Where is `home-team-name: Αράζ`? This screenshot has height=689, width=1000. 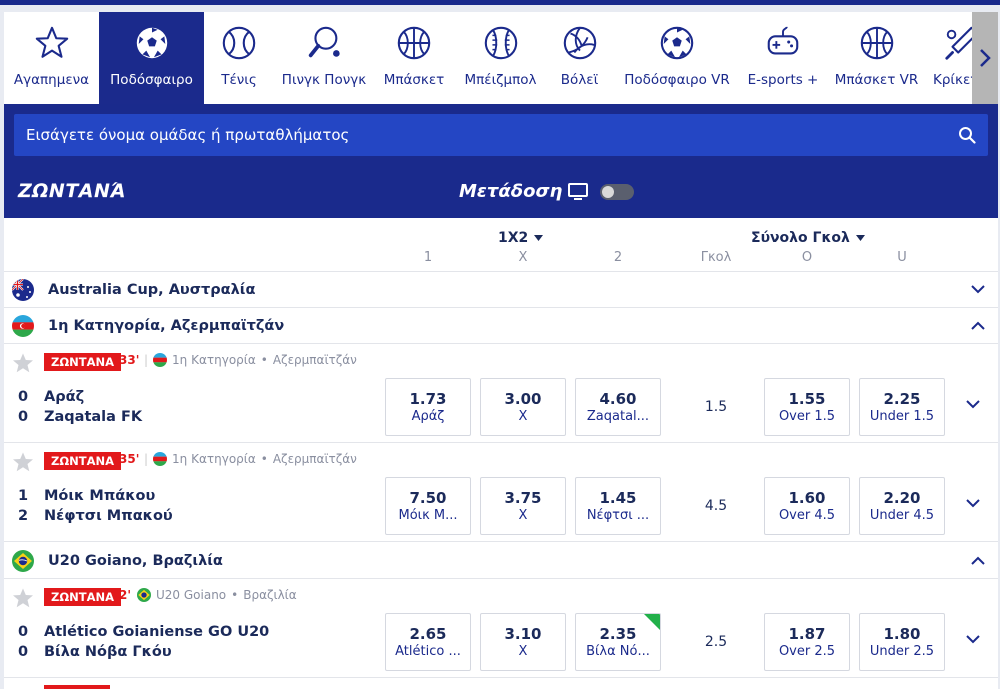 home-team-name: Αράζ is located at coordinates (64, 397).